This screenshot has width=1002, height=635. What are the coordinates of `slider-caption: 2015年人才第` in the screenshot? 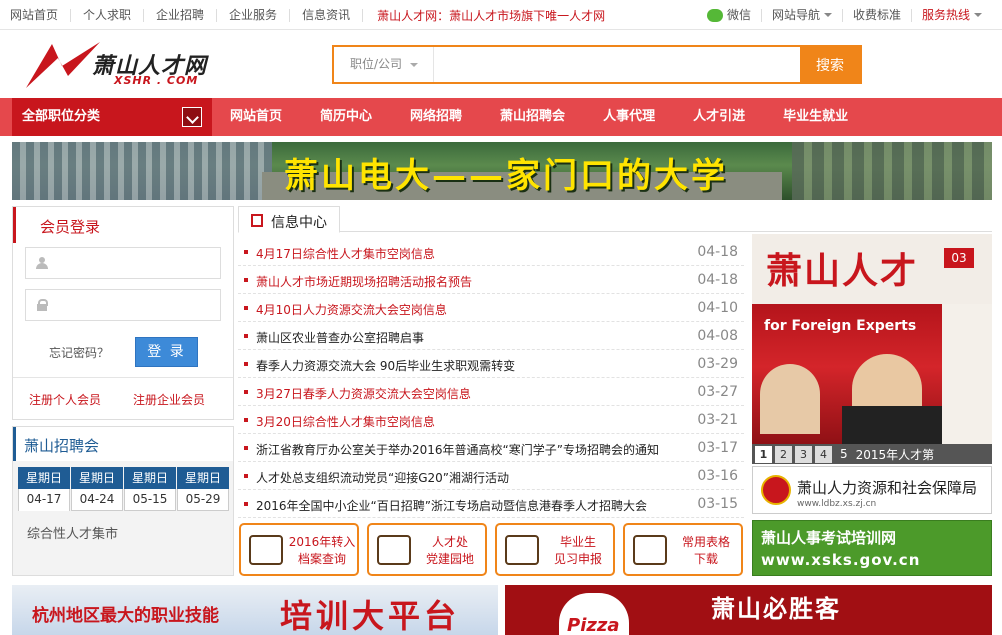 It's located at (895, 454).